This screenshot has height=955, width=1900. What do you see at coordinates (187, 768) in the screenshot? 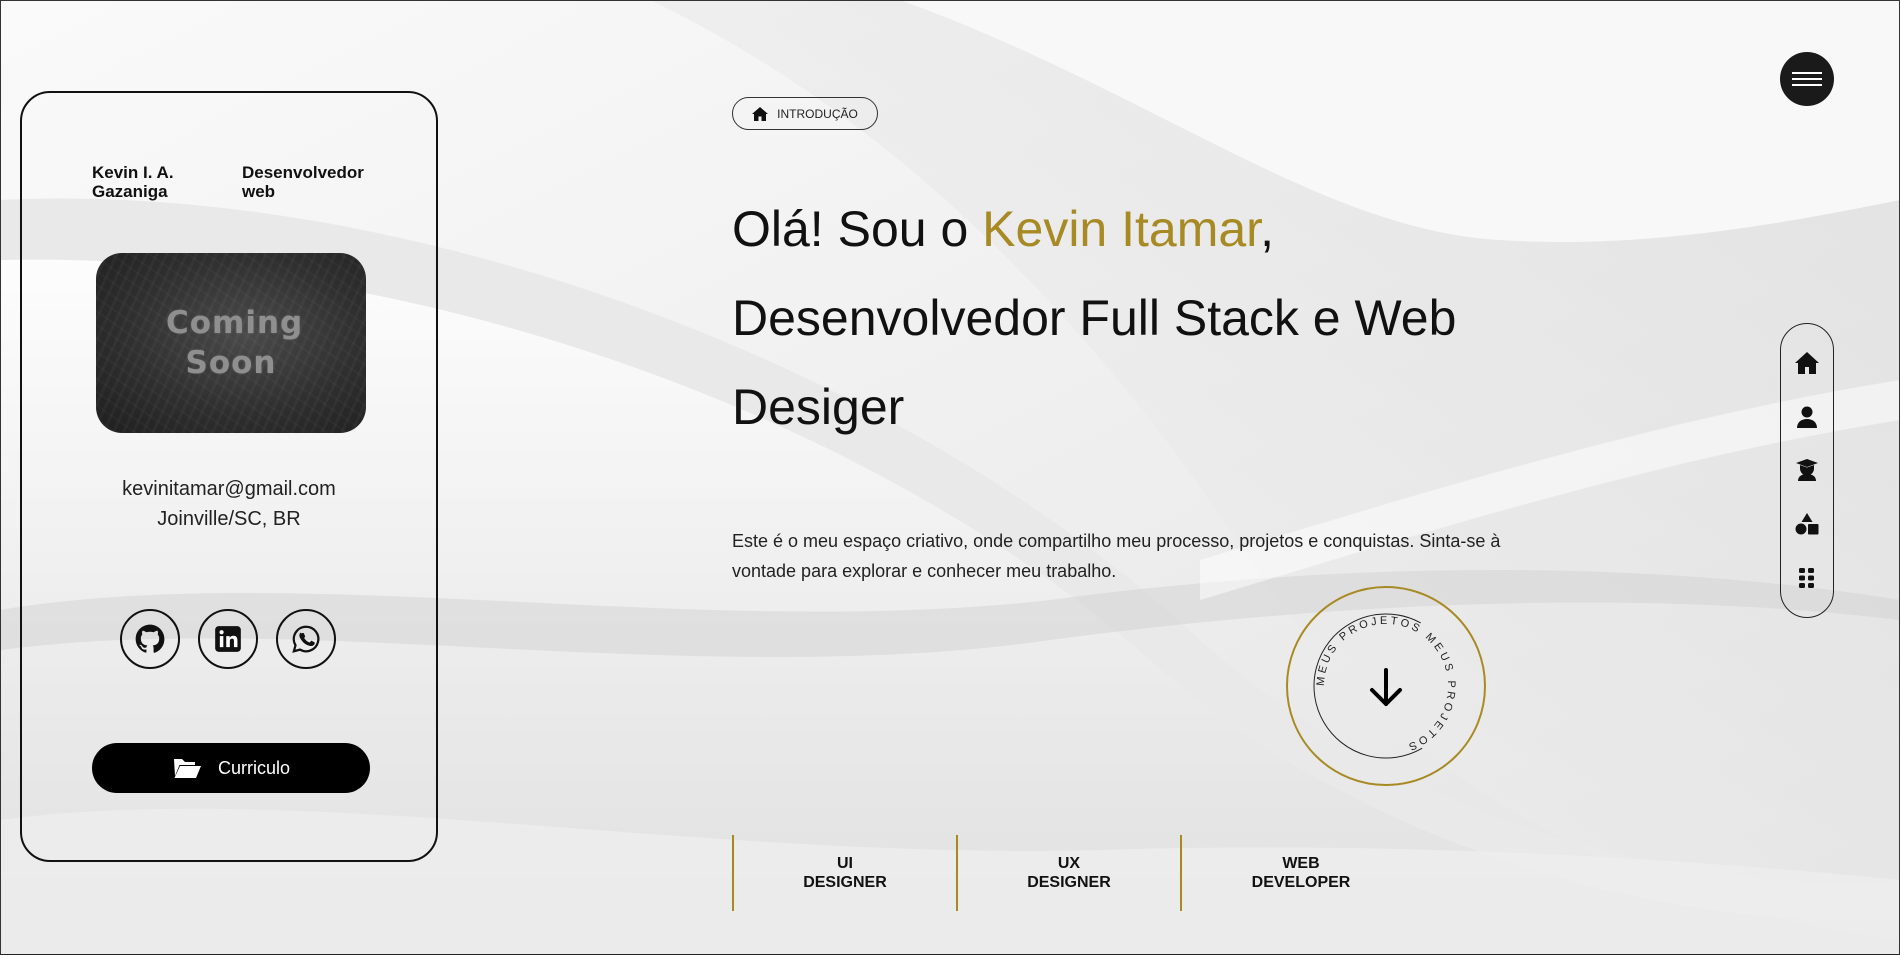
I see `folder-open-icon` at bounding box center [187, 768].